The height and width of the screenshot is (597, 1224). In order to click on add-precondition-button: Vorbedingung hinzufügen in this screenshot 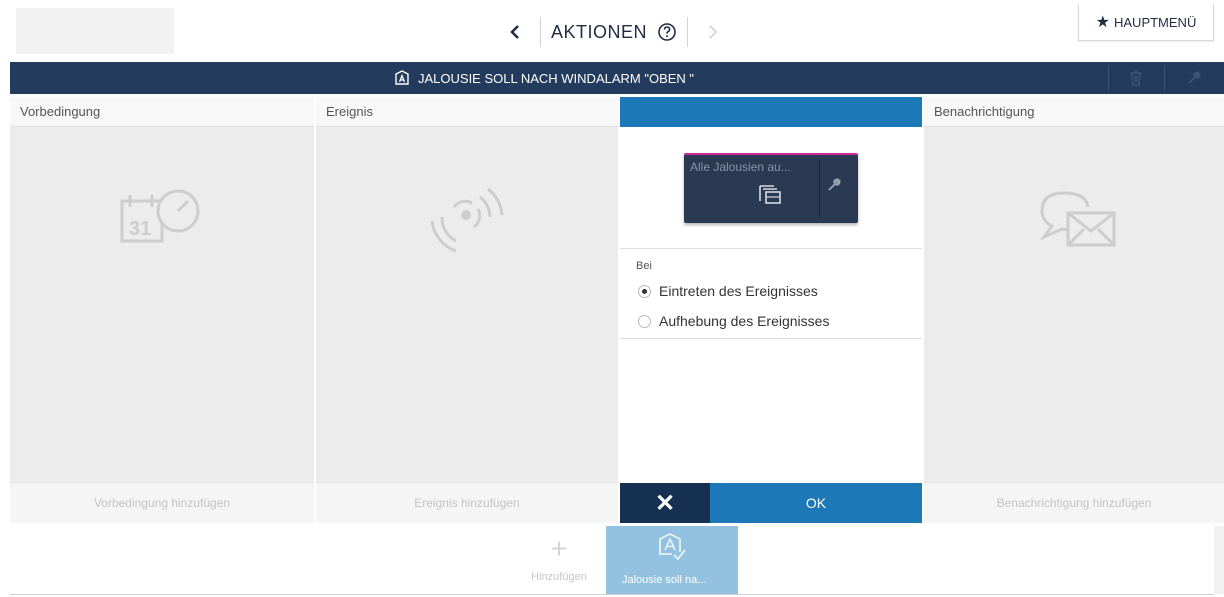, I will do `click(162, 502)`.